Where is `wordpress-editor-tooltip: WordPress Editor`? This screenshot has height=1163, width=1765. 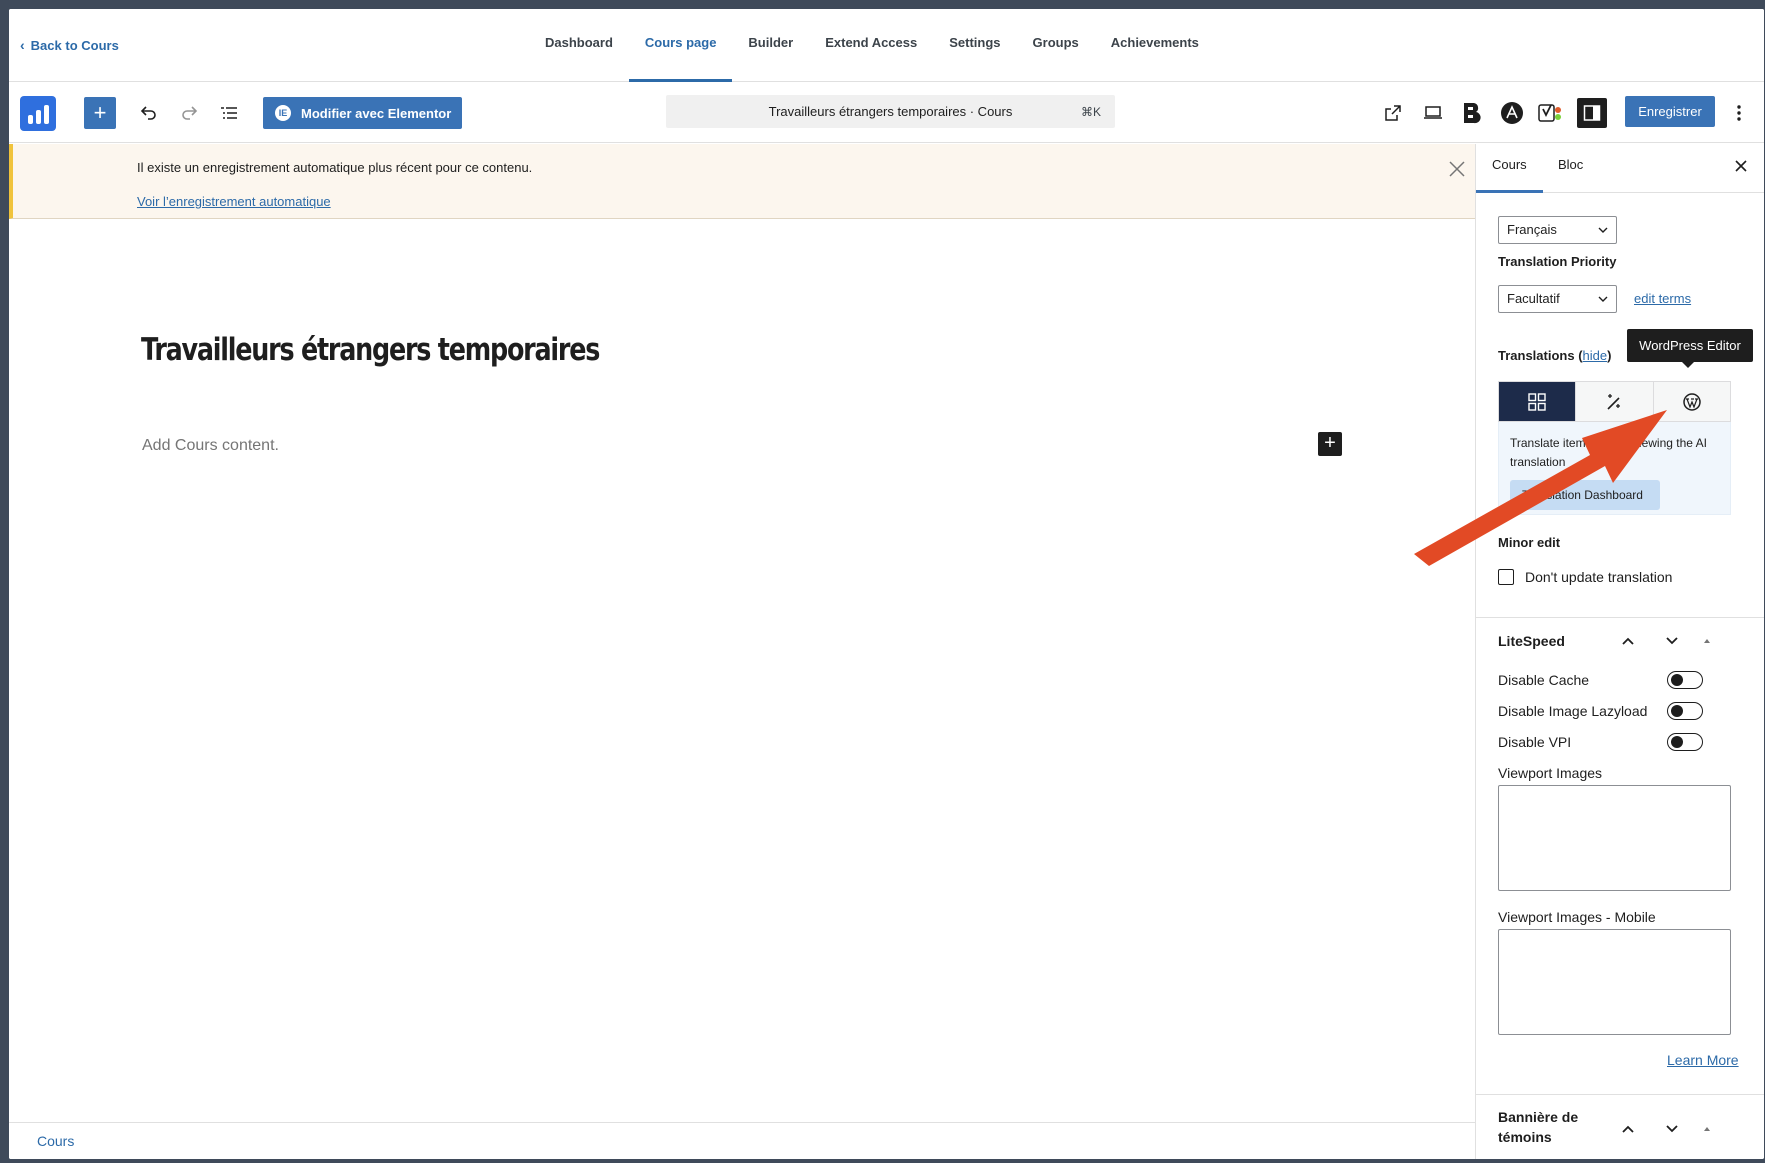
wordpress-editor-tooltip: WordPress Editor is located at coordinates (1690, 348).